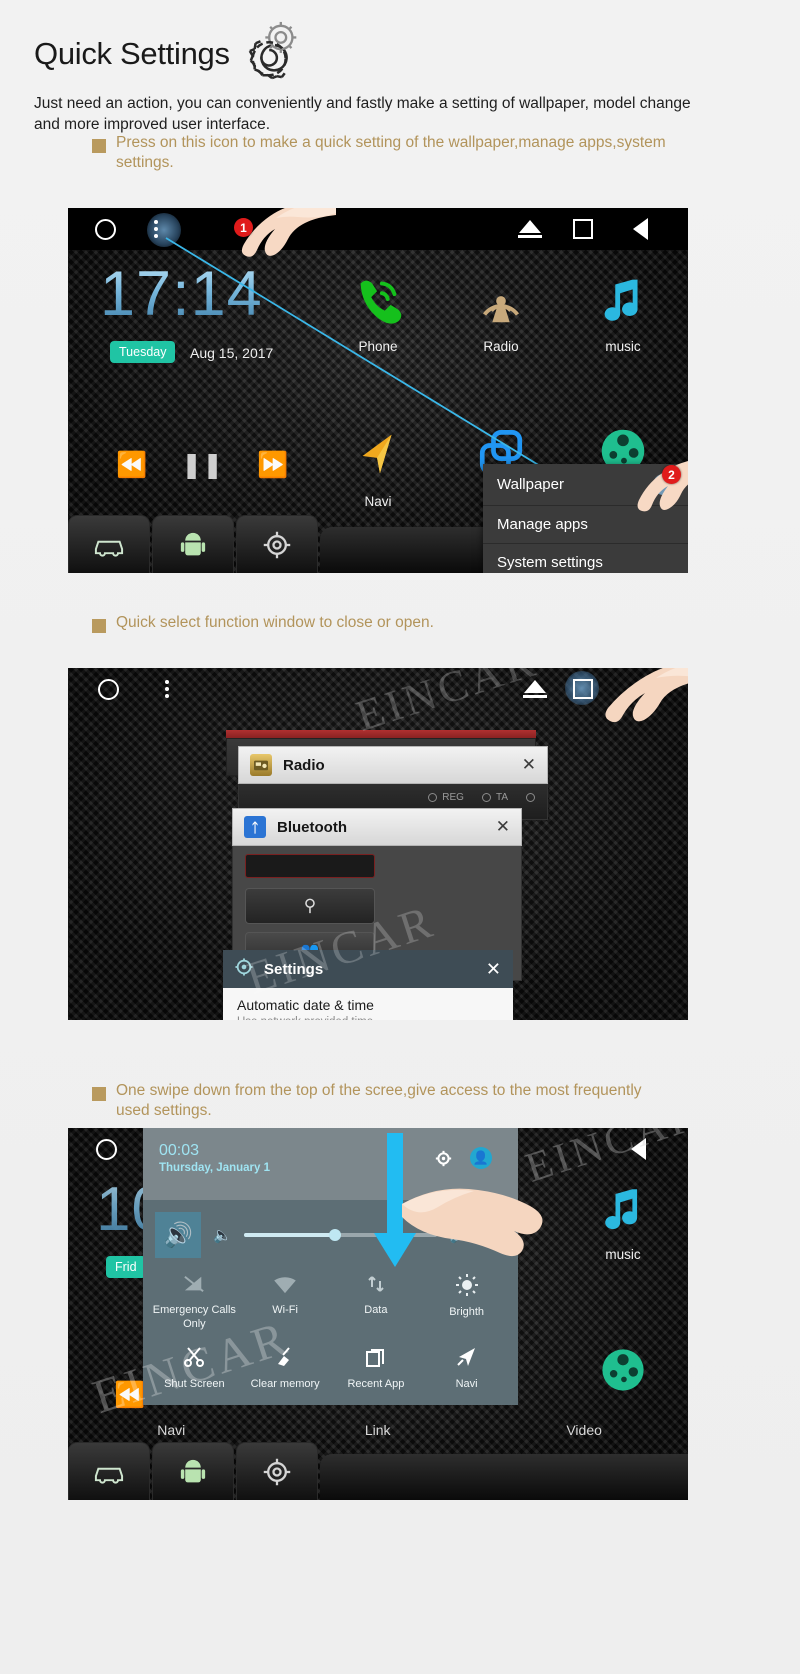 The height and width of the screenshot is (1674, 800). What do you see at coordinates (504, 1477) in the screenshot?
I see `tabstrip-filler` at bounding box center [504, 1477].